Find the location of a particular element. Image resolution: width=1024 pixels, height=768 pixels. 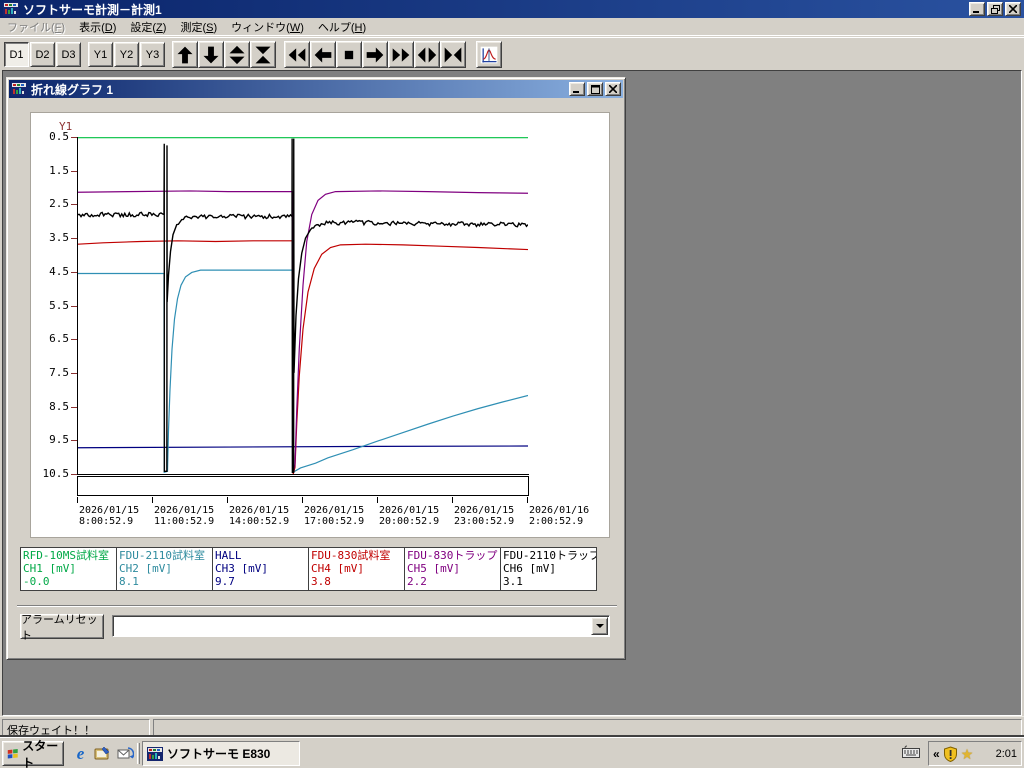

y-tick-label: 8.5 is located at coordinates (59, 406).